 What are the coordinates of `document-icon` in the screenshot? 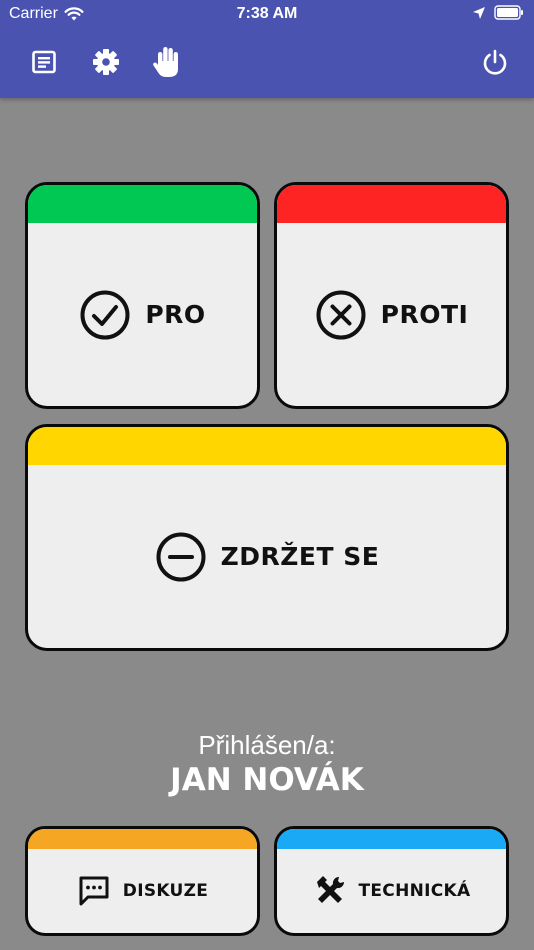 It's located at (44, 62).